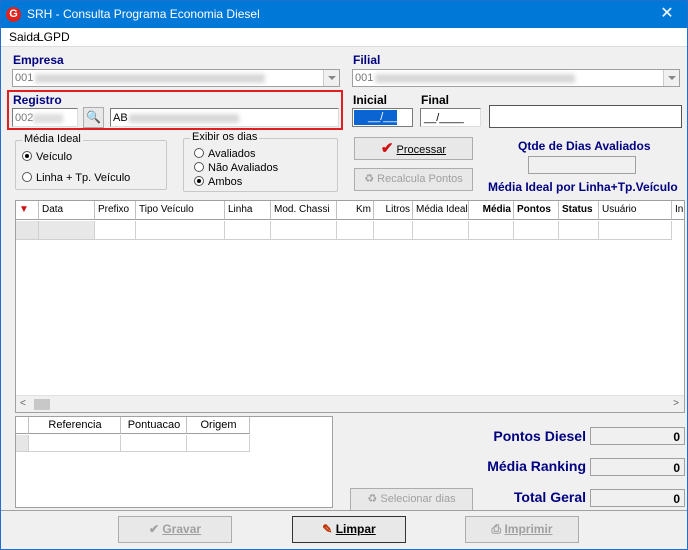 This screenshot has height=550, width=688. Describe the element at coordinates (304, 210) in the screenshot. I see `grid-col-mod-chassi: Mod. Chassi` at that location.